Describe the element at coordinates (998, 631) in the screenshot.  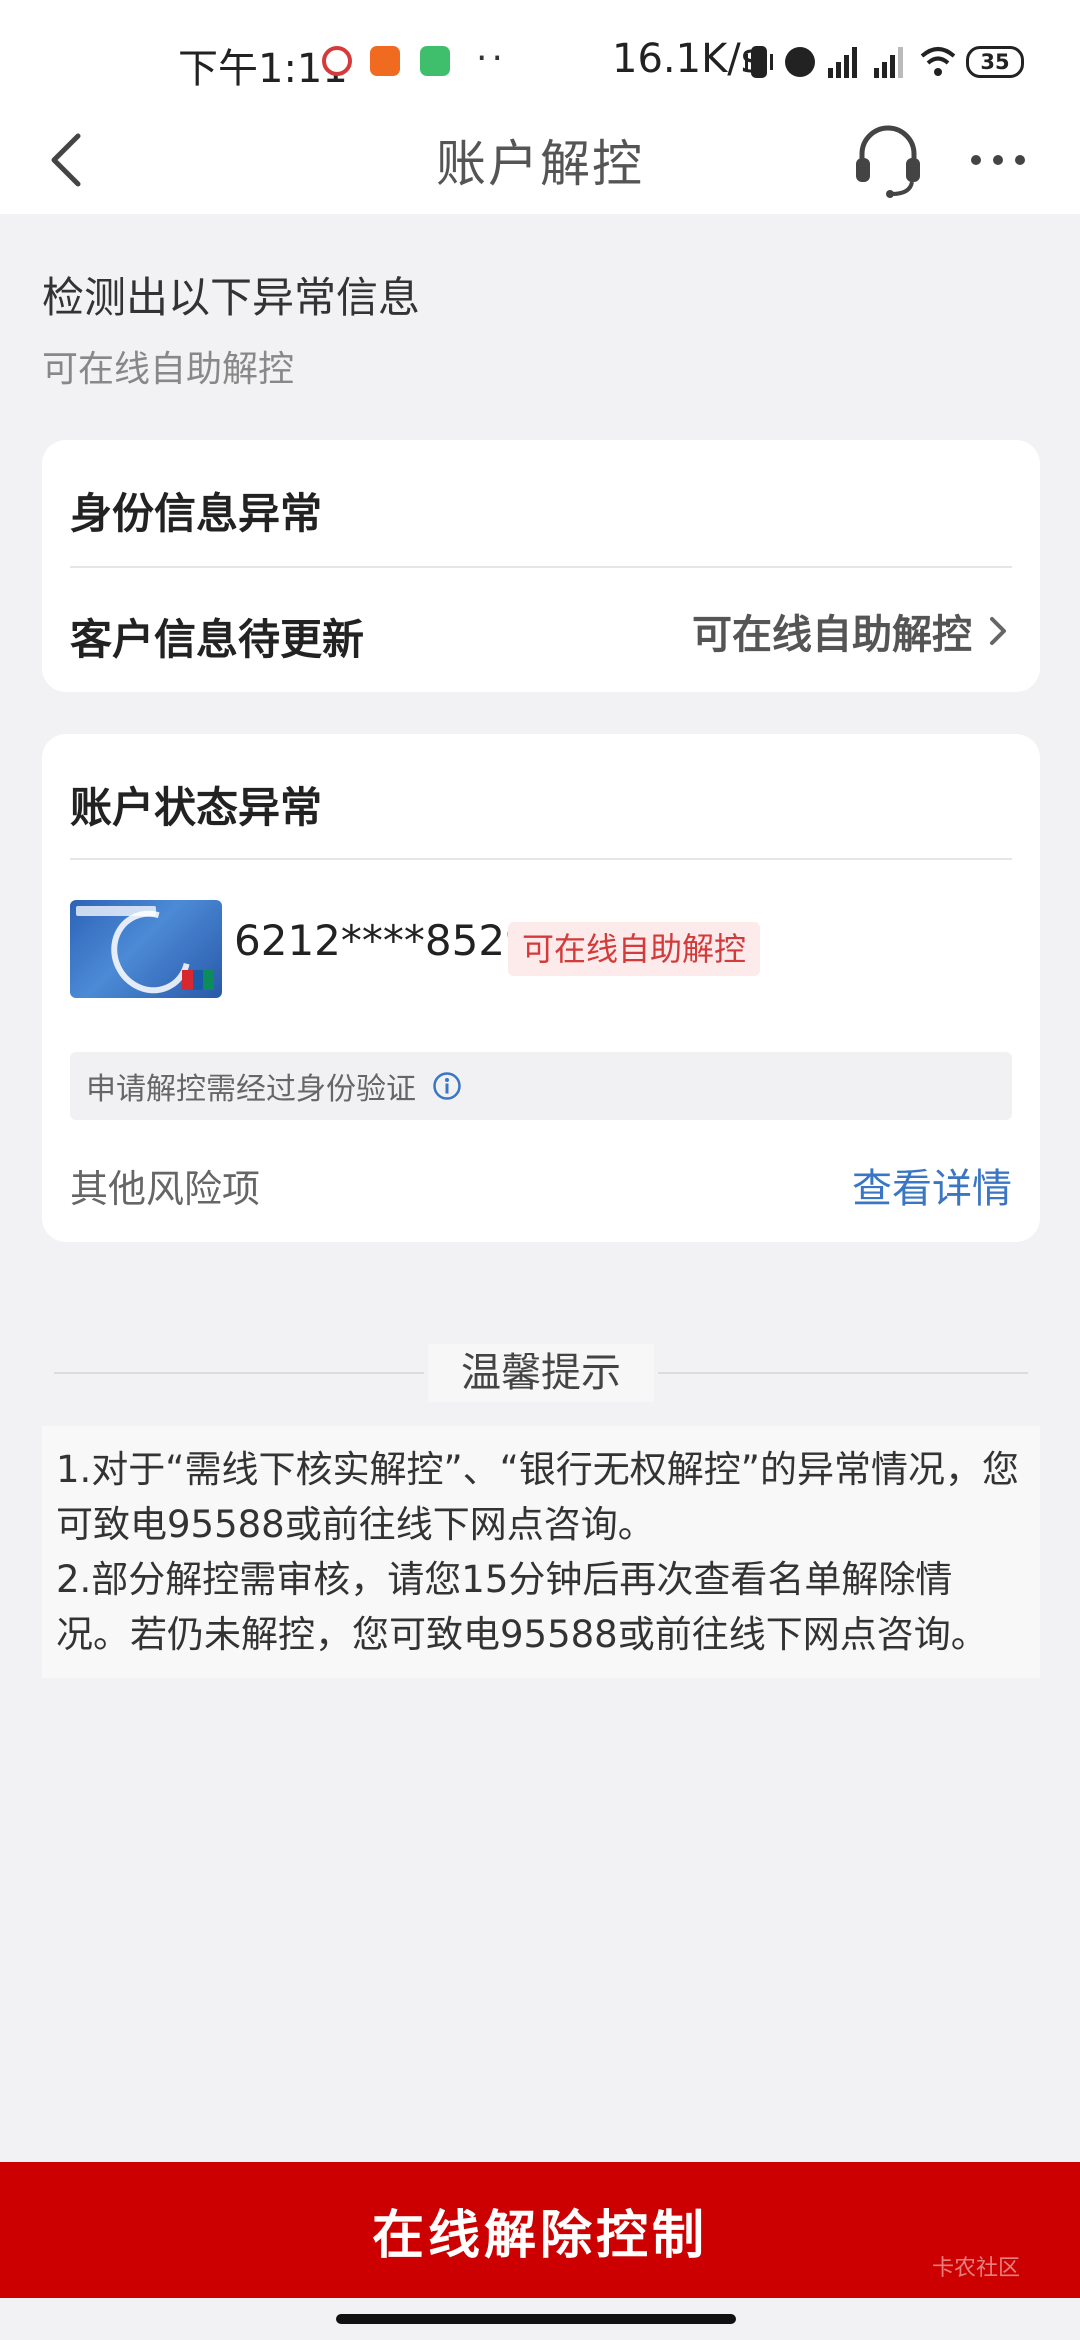
I see `chevron-right-icon` at that location.